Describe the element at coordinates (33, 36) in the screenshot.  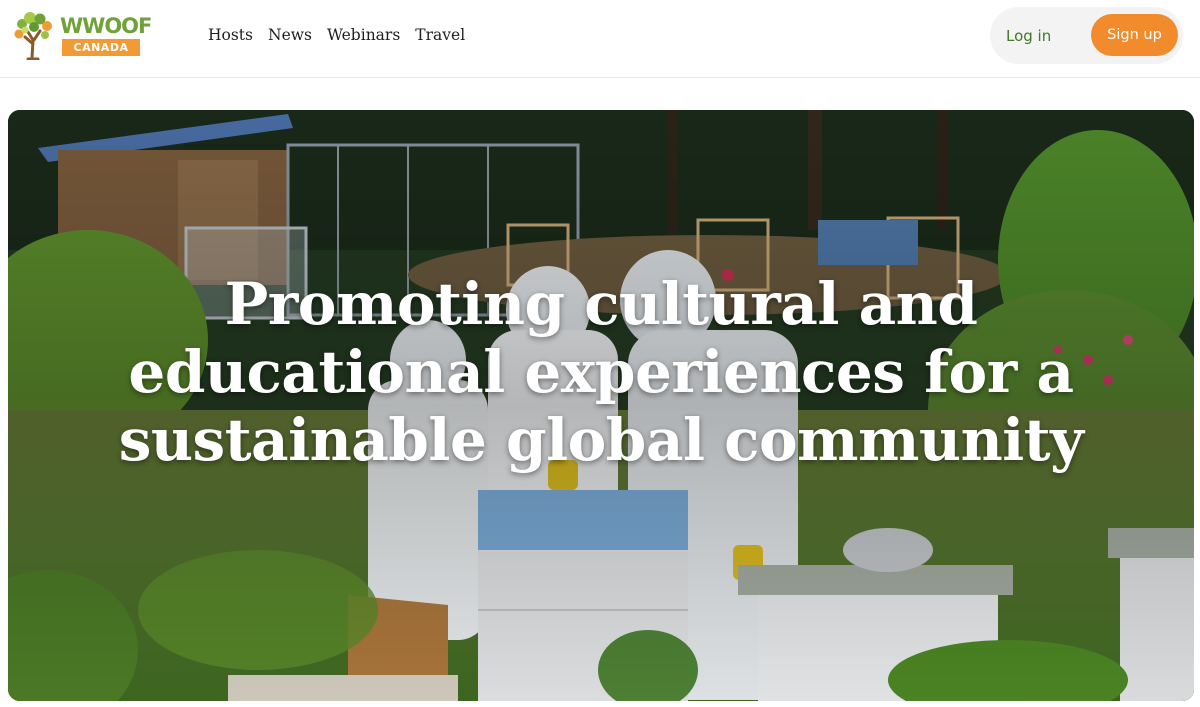
I see `tree-logo-icon` at that location.